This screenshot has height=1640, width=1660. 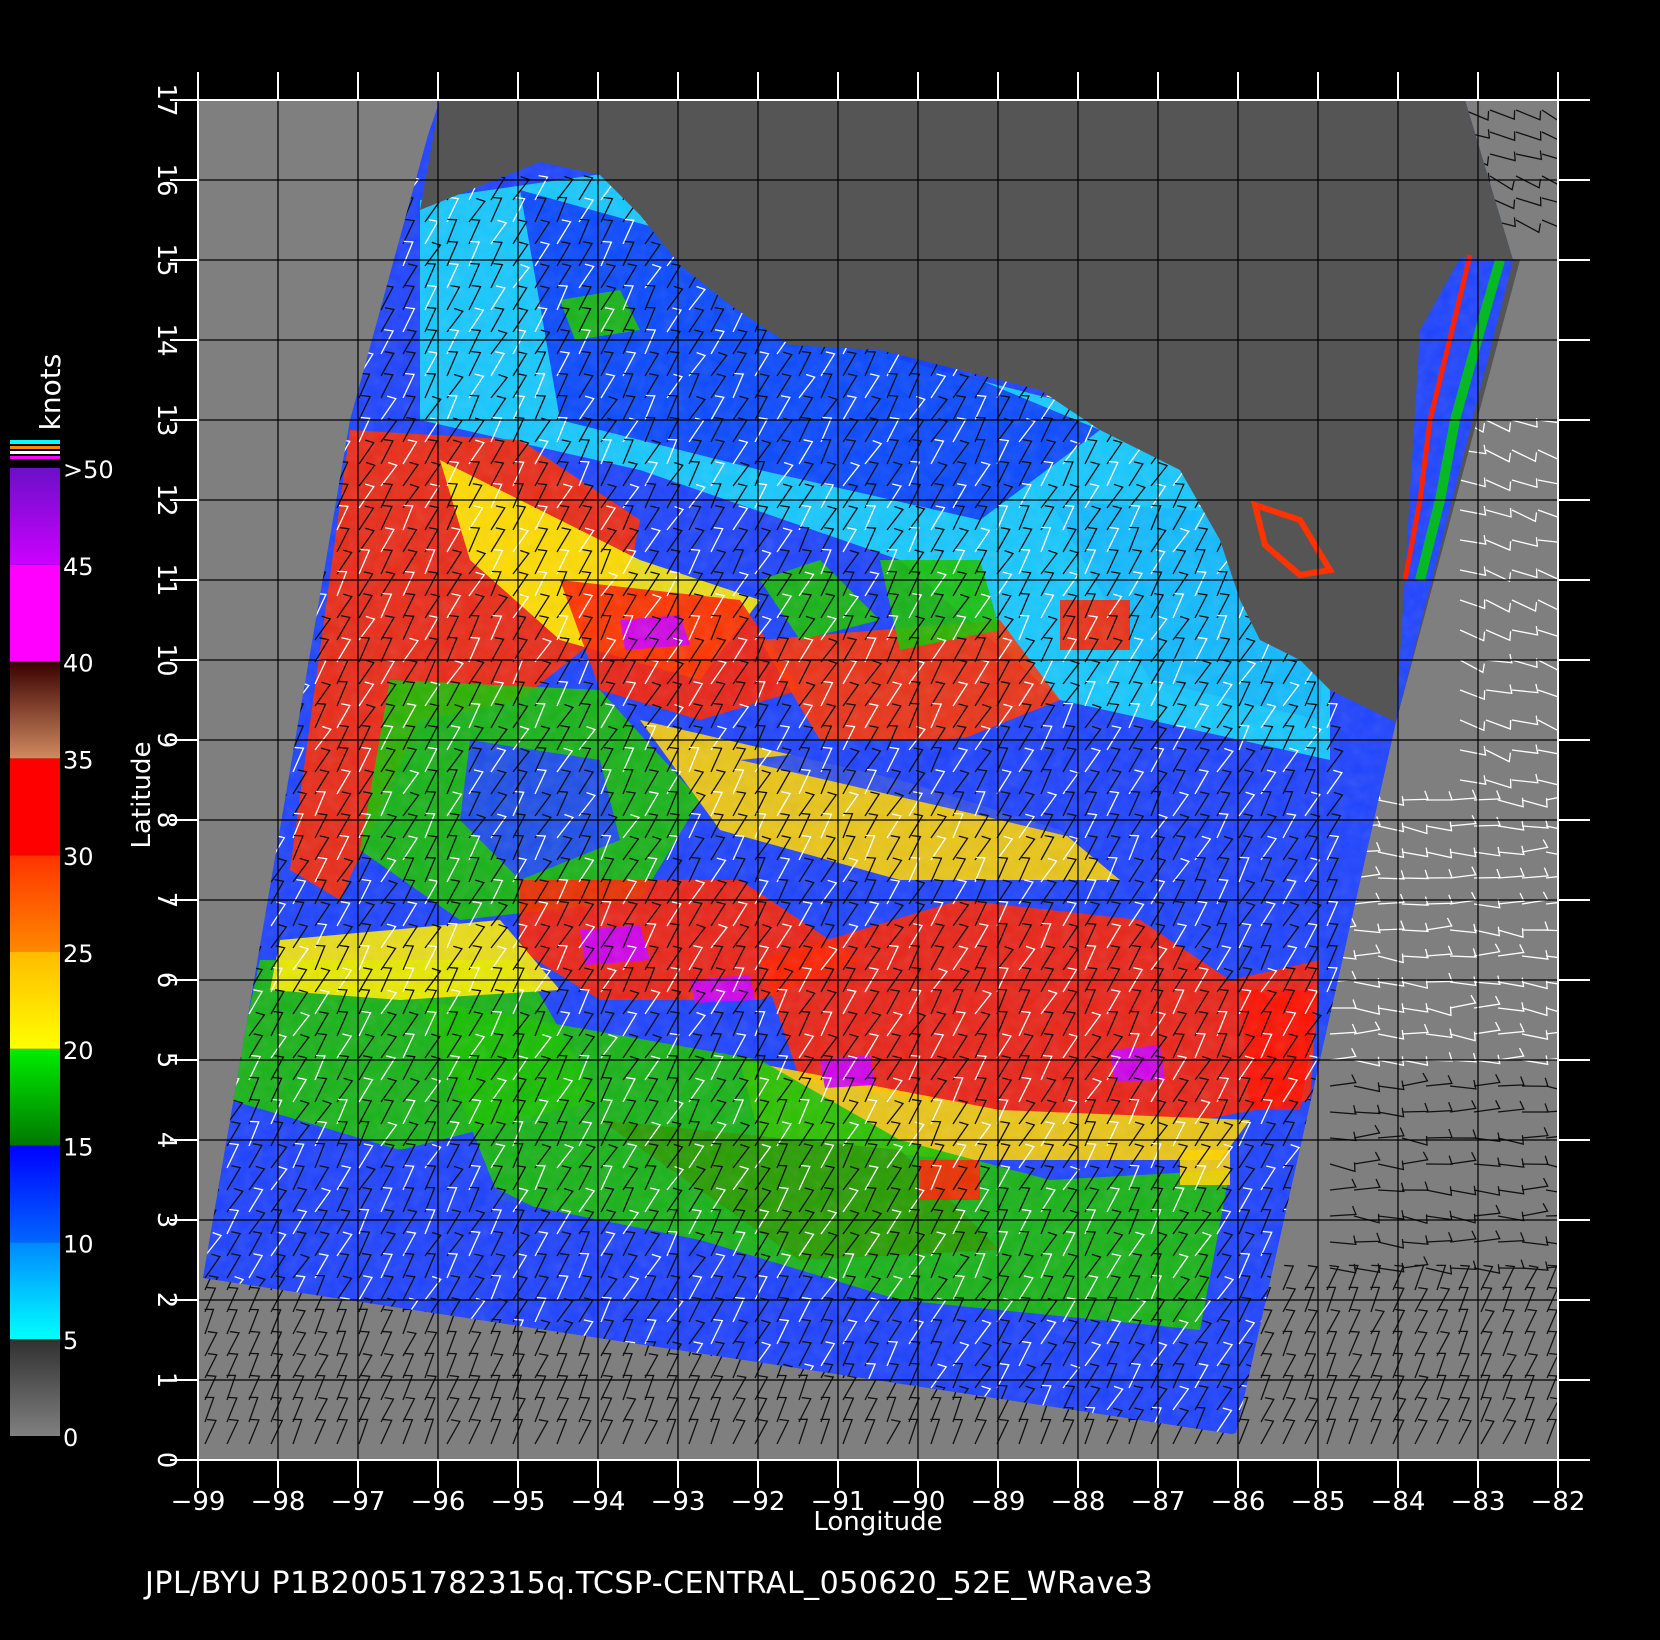 What do you see at coordinates (1238, 1502) in the screenshot?
I see `x-tick-label: −86` at bounding box center [1238, 1502].